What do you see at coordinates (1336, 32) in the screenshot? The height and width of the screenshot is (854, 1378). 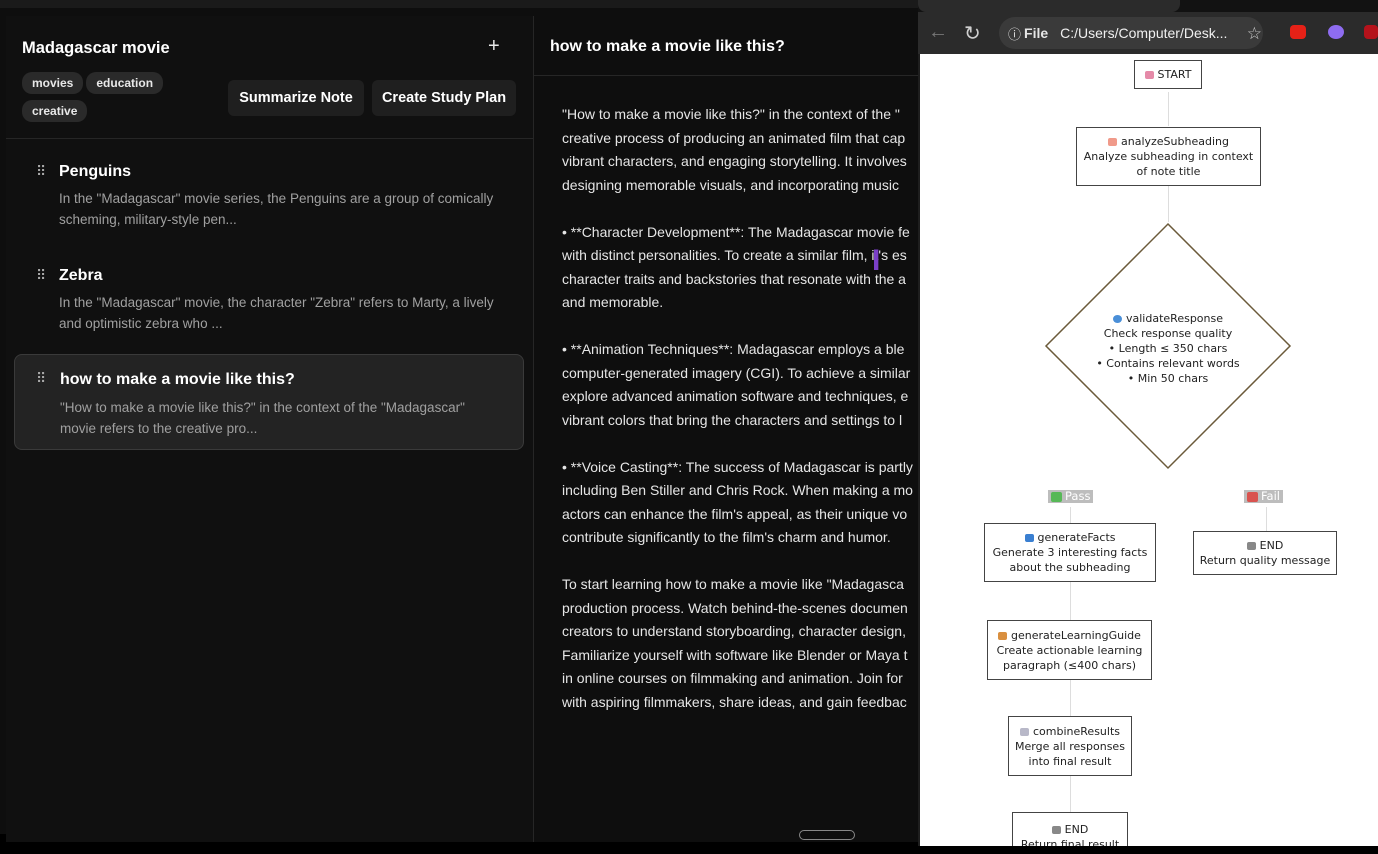 I see `shield-extension-icon` at bounding box center [1336, 32].